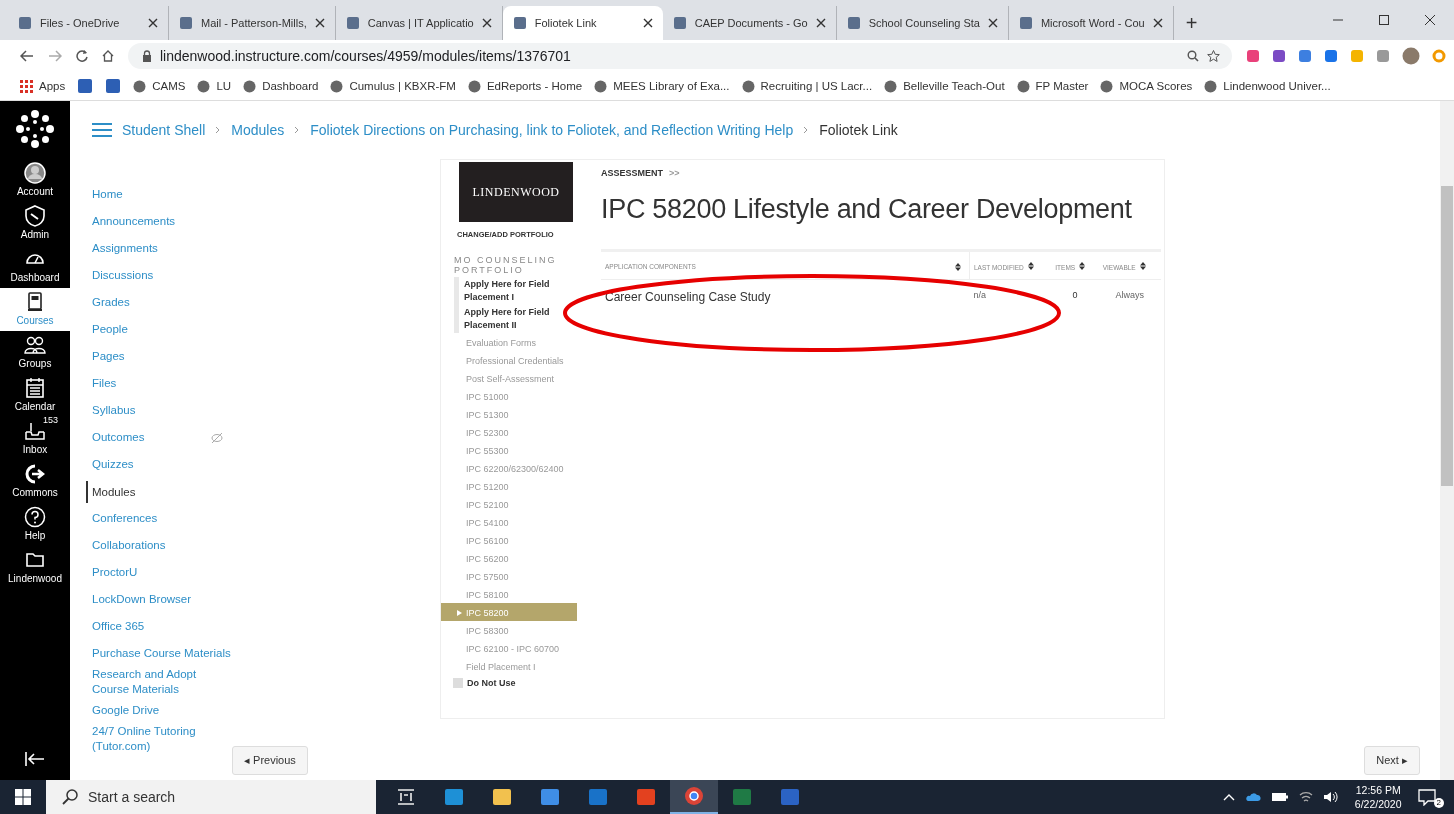 Image resolution: width=1454 pixels, height=814 pixels. Describe the element at coordinates (128, 545) in the screenshot. I see `course-nav-link: Collaborations` at that location.